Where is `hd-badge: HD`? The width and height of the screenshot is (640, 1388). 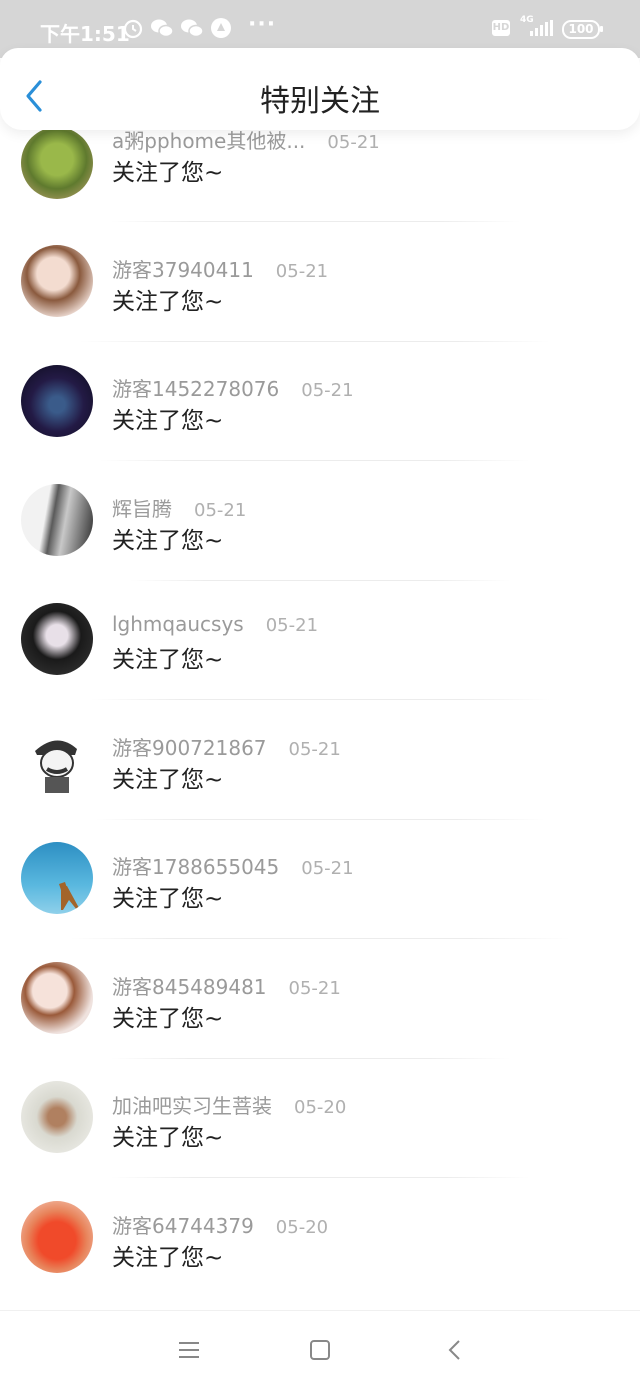 hd-badge: HD is located at coordinates (501, 28).